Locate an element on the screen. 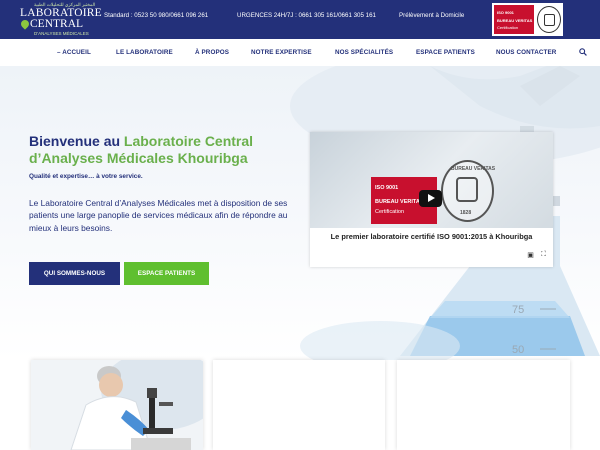 This screenshot has height=450, width=600. nav-item-specialites: NOS SPÉCIALITÉS is located at coordinates (364, 52).